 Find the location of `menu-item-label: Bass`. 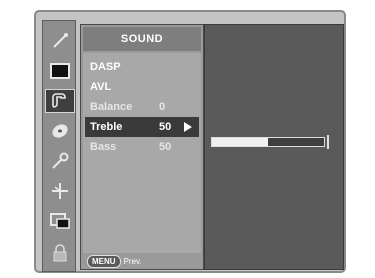

menu-item-label: Bass is located at coordinates (103, 147).